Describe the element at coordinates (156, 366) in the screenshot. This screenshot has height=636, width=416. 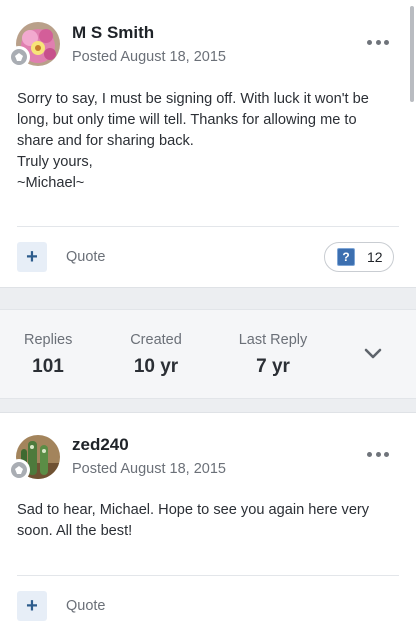
I see `stat-value: 10 yr` at that location.